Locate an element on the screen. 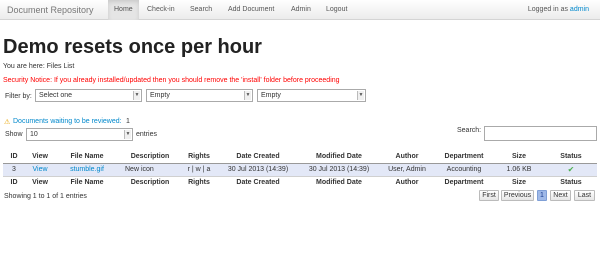 The image size is (600, 259). col-header-size: Size is located at coordinates (519, 157).